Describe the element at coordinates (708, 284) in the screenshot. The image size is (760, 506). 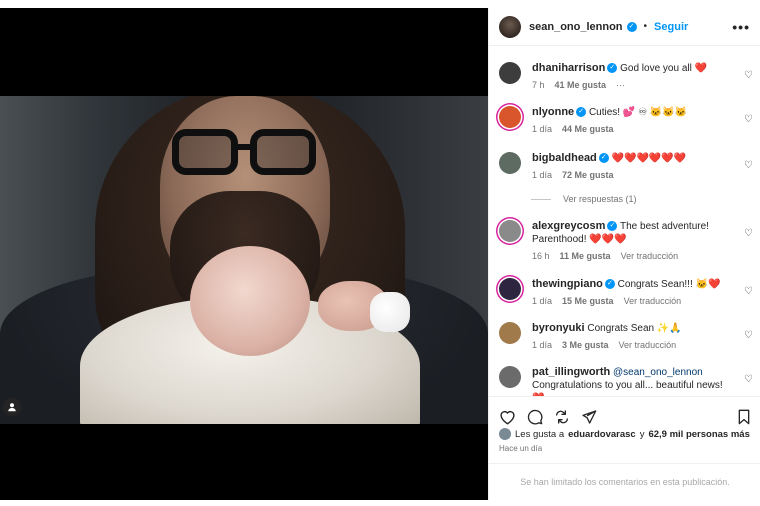
I see `comment-emoji: 🐱❤️` at that location.